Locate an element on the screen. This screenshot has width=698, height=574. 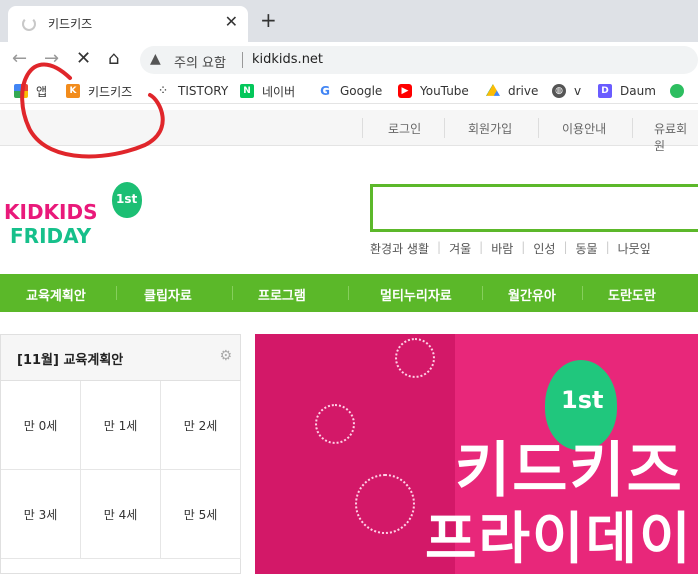
bookmark-naver: N 네이버 is located at coordinates (267, 91).